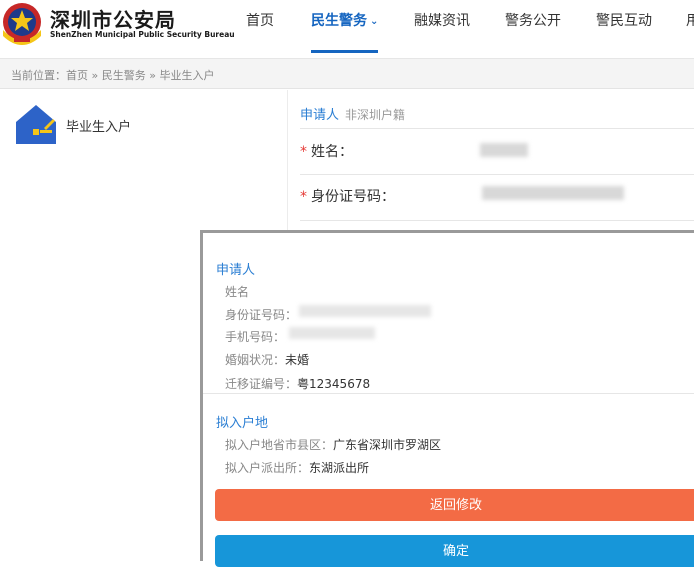 This screenshot has width=694, height=568. What do you see at coordinates (260, 30) in the screenshot?
I see `nav-home: 首页` at bounding box center [260, 30].